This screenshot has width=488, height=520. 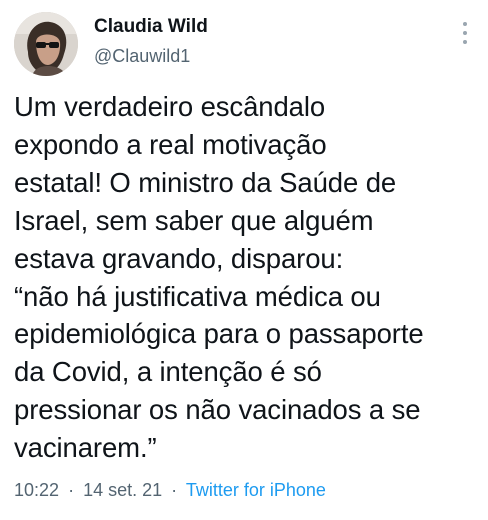 What do you see at coordinates (205, 182) in the screenshot?
I see `tweet-text-line: estatal! O ministro da Saúde de` at bounding box center [205, 182].